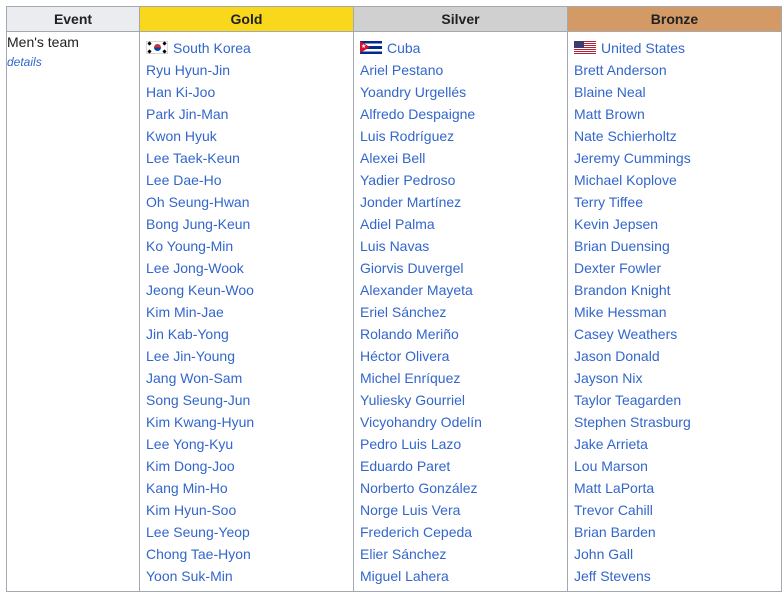 The image size is (784, 592). I want to click on silver-player-item: Yoandry Urgellés, so click(460, 92).